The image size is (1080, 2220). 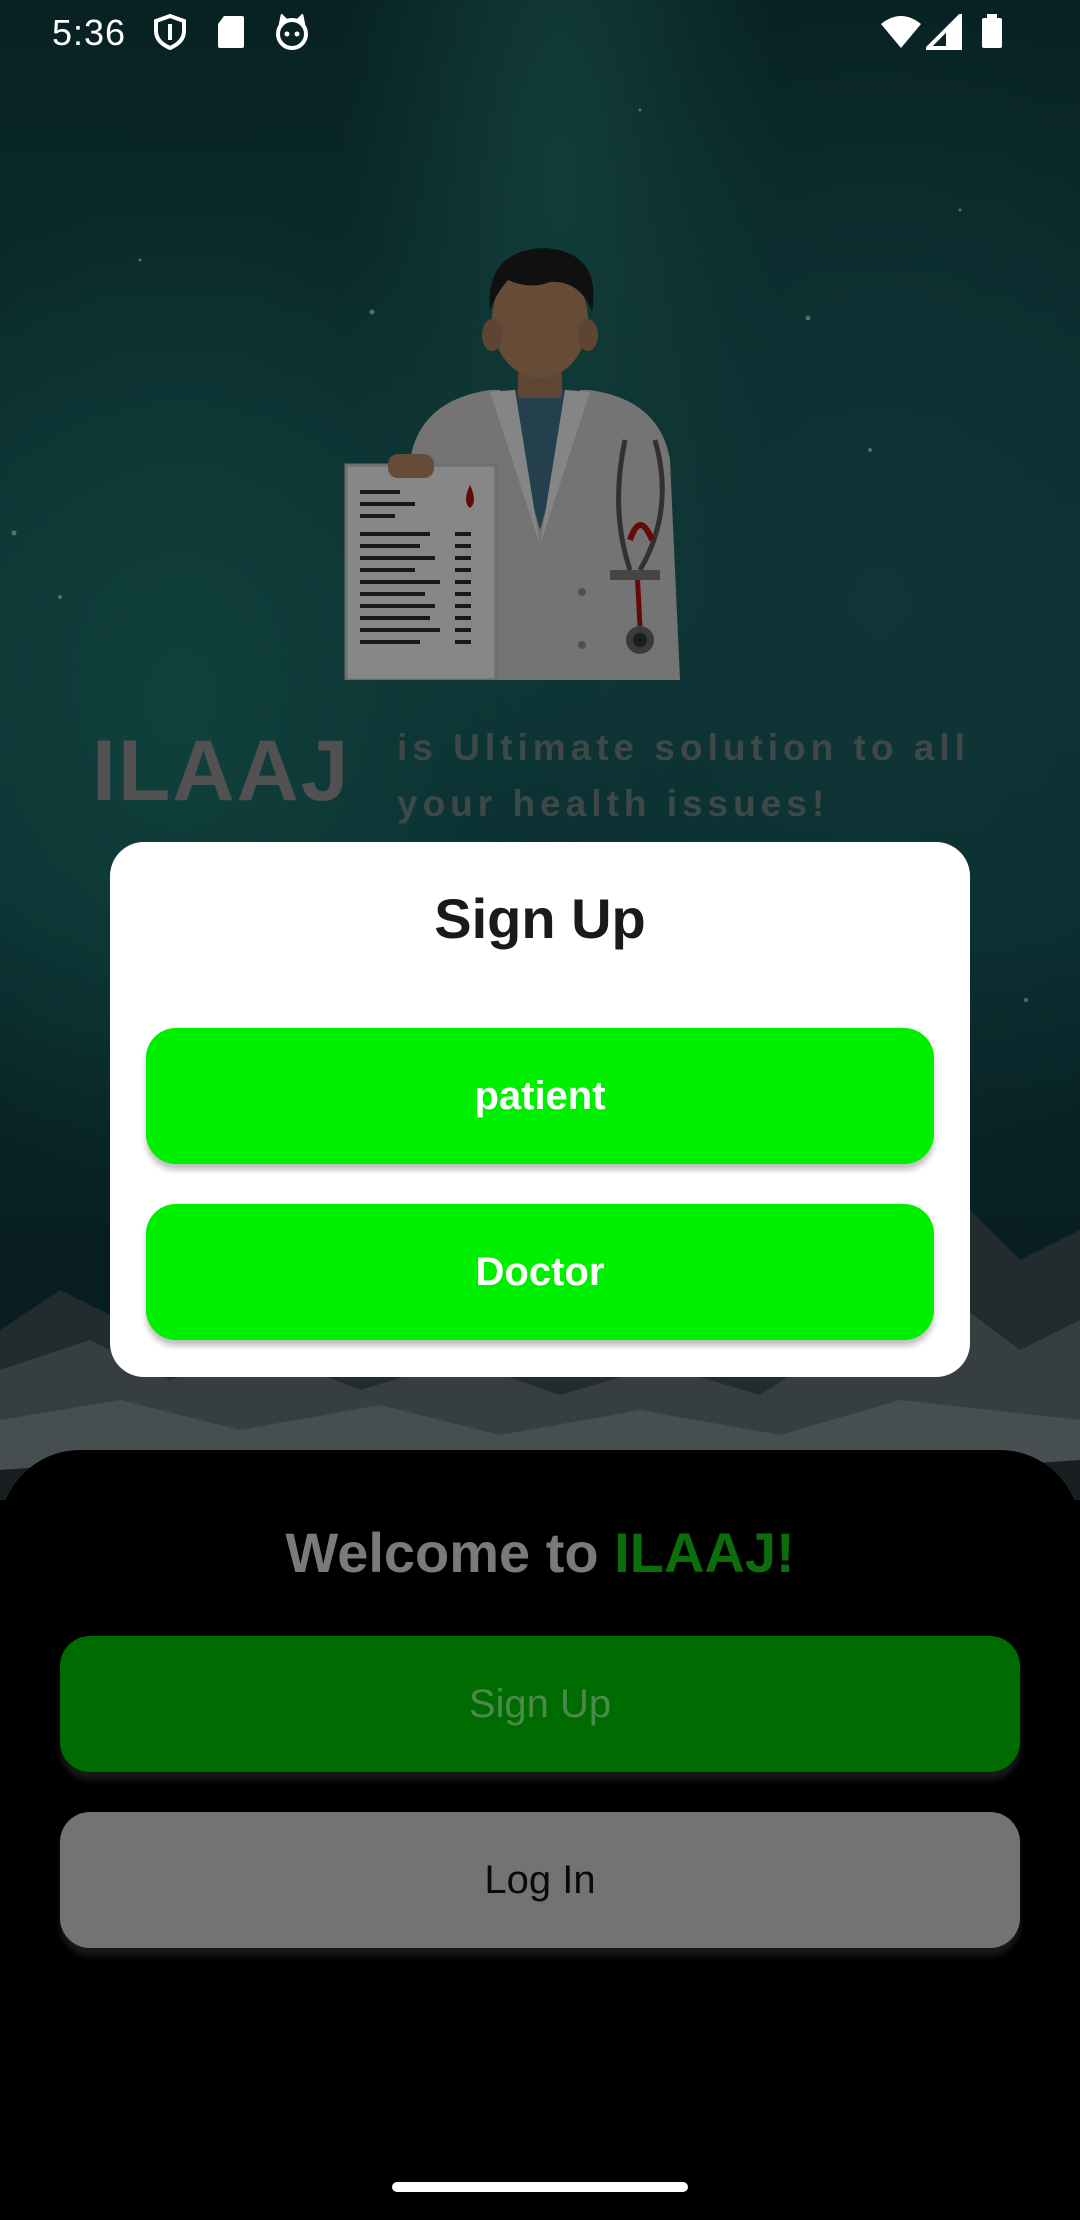 I want to click on shield-icon, so click(x=170, y=32).